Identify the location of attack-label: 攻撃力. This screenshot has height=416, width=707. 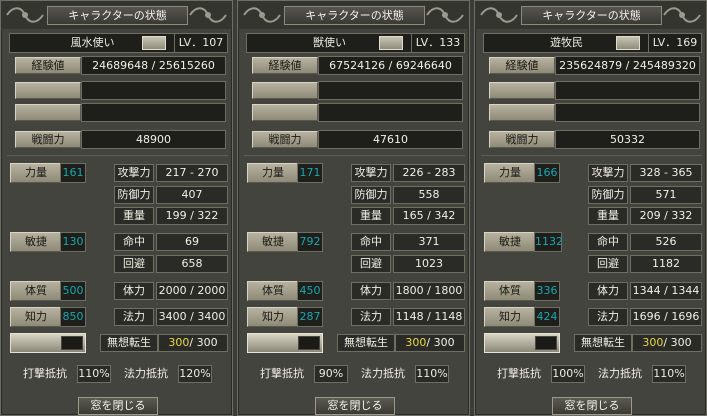
(134, 173).